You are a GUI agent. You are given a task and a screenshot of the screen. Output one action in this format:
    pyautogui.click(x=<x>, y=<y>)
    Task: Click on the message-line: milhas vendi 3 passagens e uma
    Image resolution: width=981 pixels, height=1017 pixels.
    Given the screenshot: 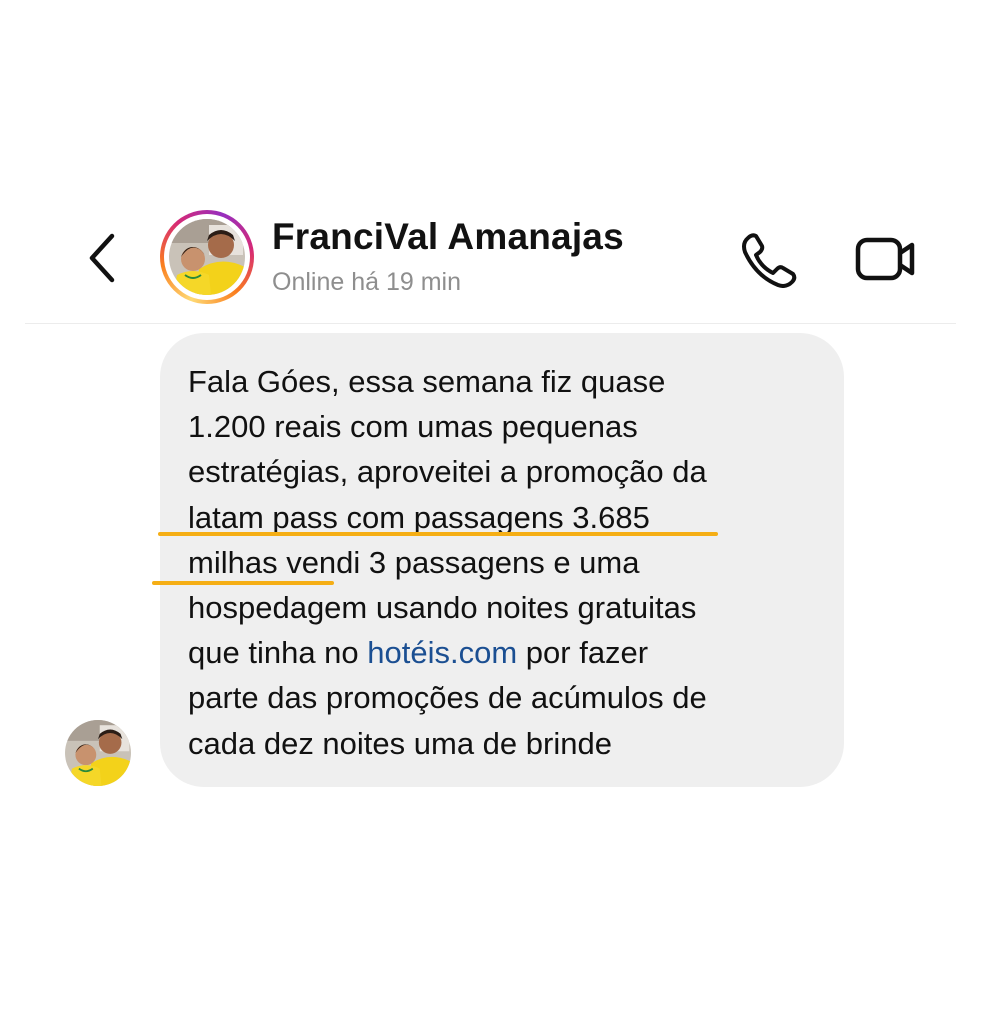 What is the action you would take?
    pyautogui.click(x=414, y=562)
    